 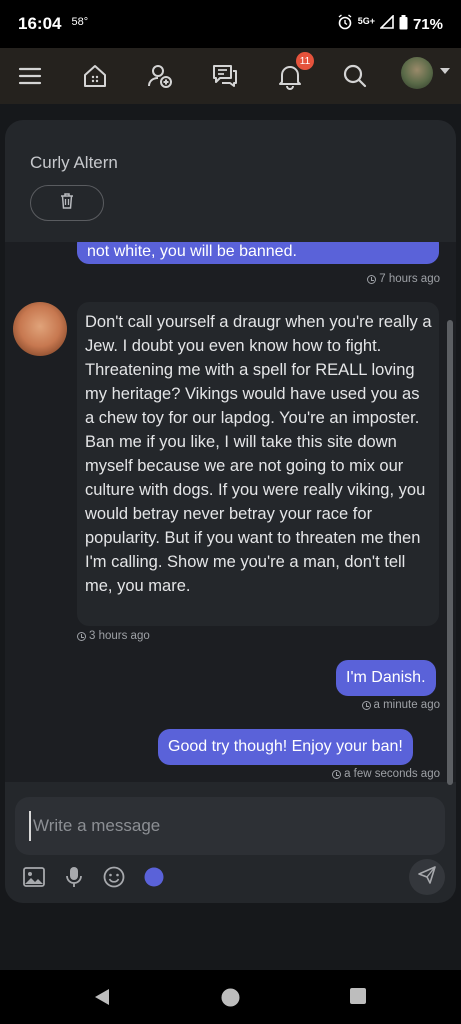 I want to click on send-button, so click(x=427, y=877).